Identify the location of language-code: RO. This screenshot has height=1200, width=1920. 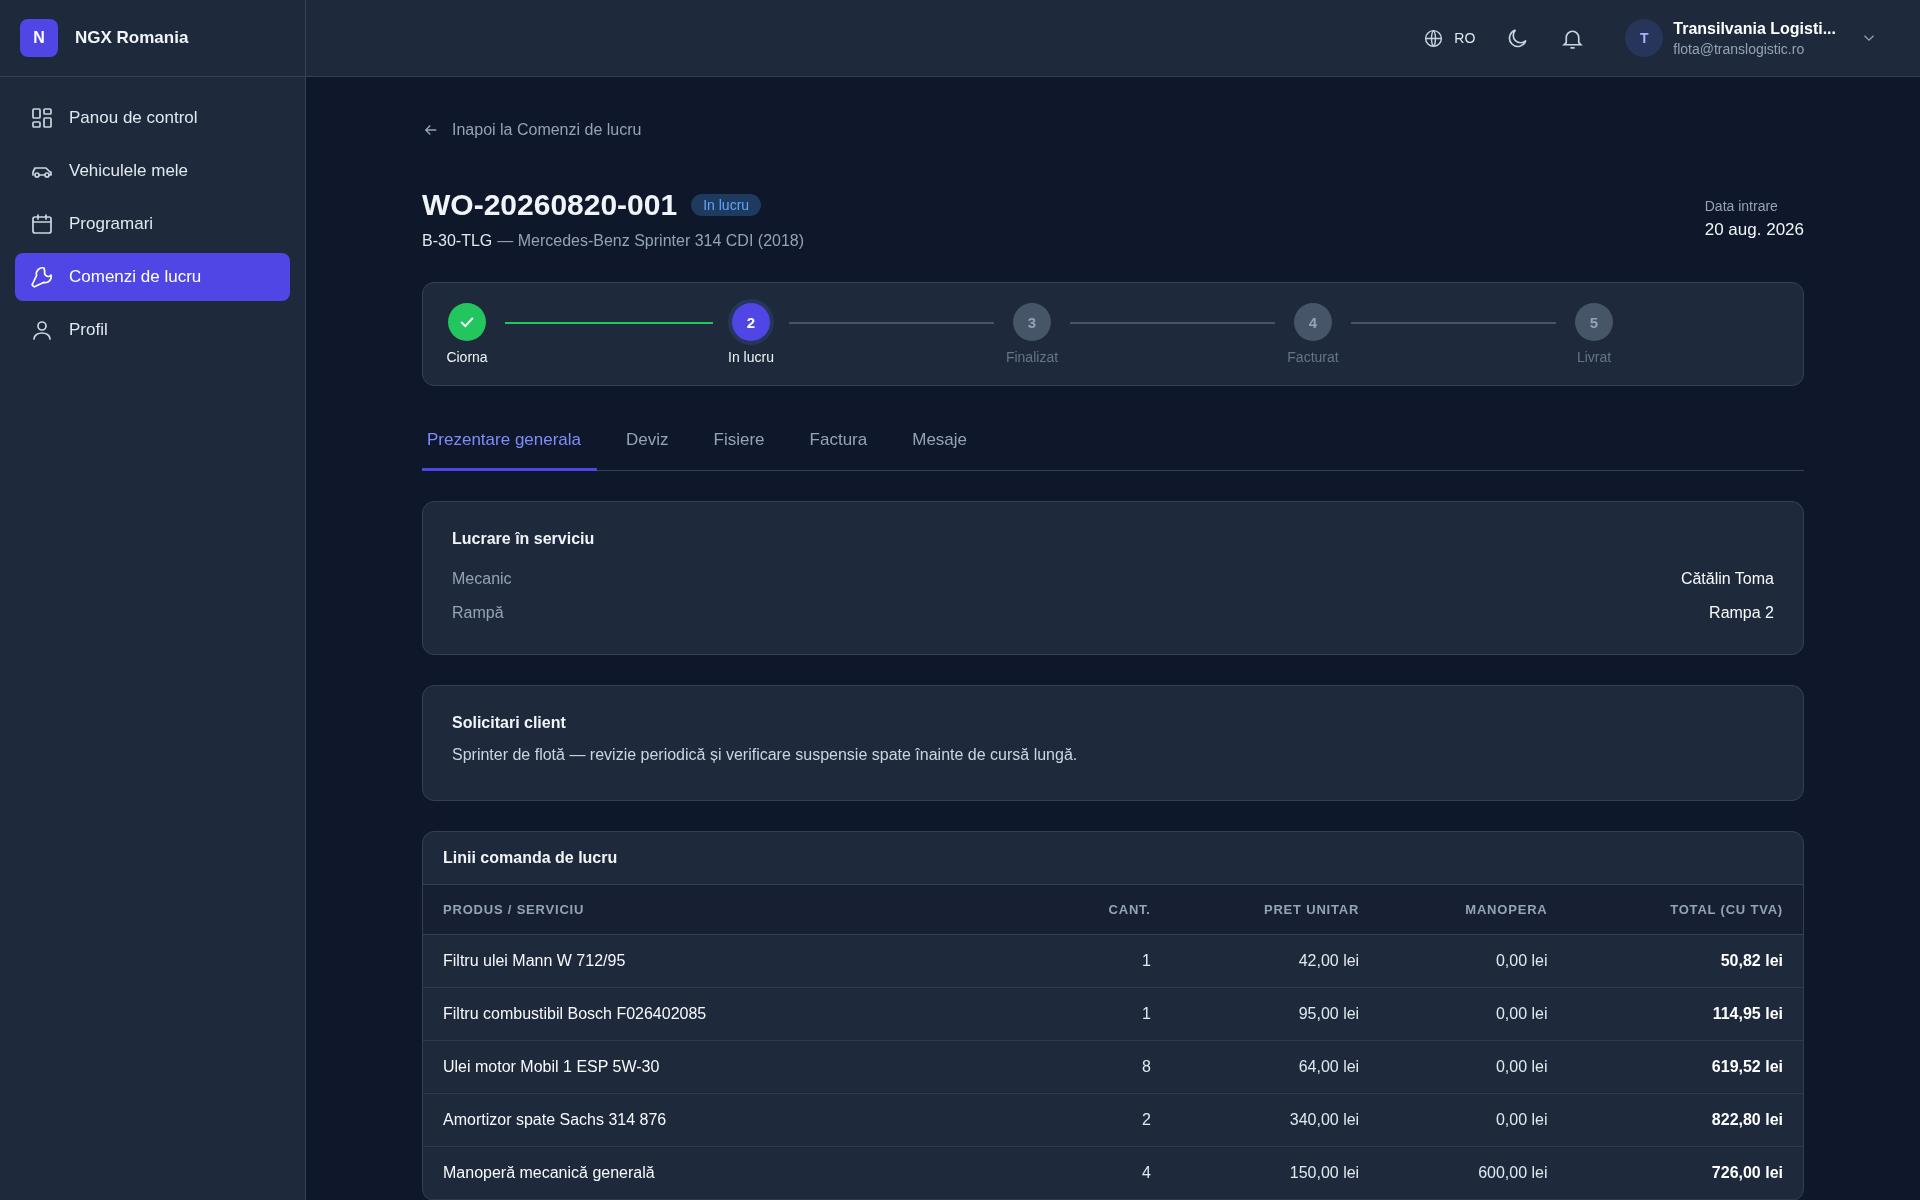
(1465, 38).